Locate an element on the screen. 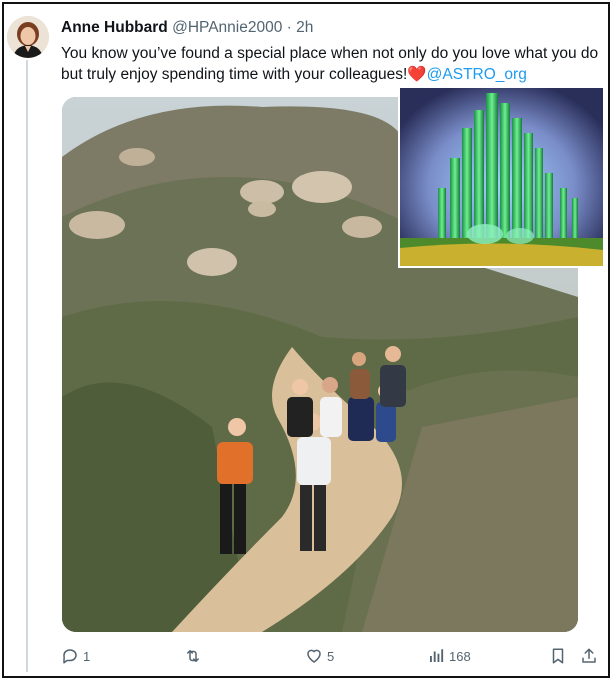  avatar-image is located at coordinates (28, 37).